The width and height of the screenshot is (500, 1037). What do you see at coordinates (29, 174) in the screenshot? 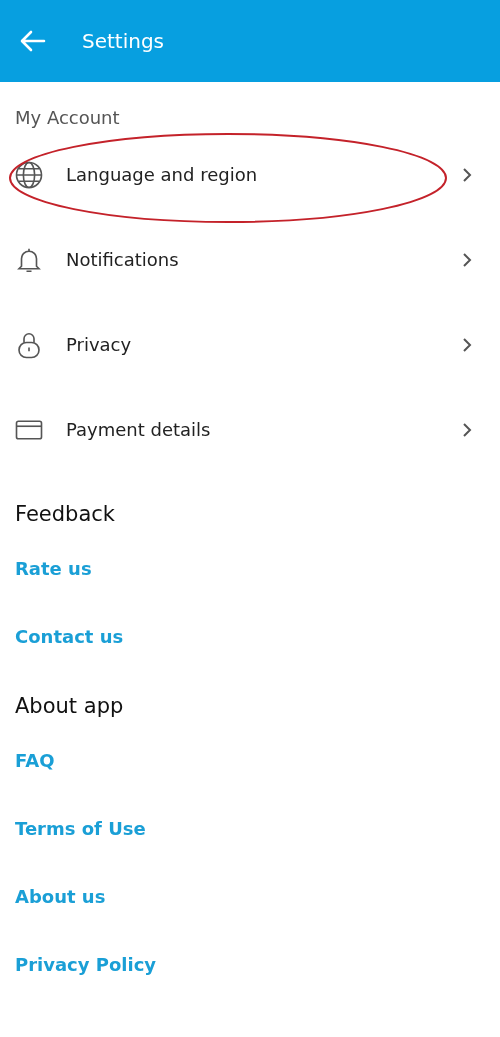
I see `globe-icon` at bounding box center [29, 174].